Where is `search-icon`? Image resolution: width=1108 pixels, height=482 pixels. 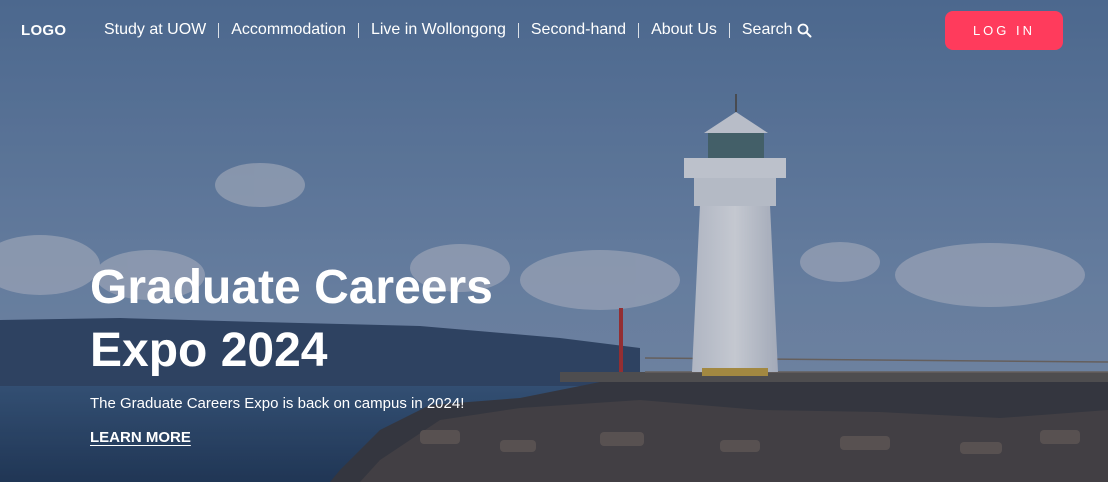 search-icon is located at coordinates (804, 30).